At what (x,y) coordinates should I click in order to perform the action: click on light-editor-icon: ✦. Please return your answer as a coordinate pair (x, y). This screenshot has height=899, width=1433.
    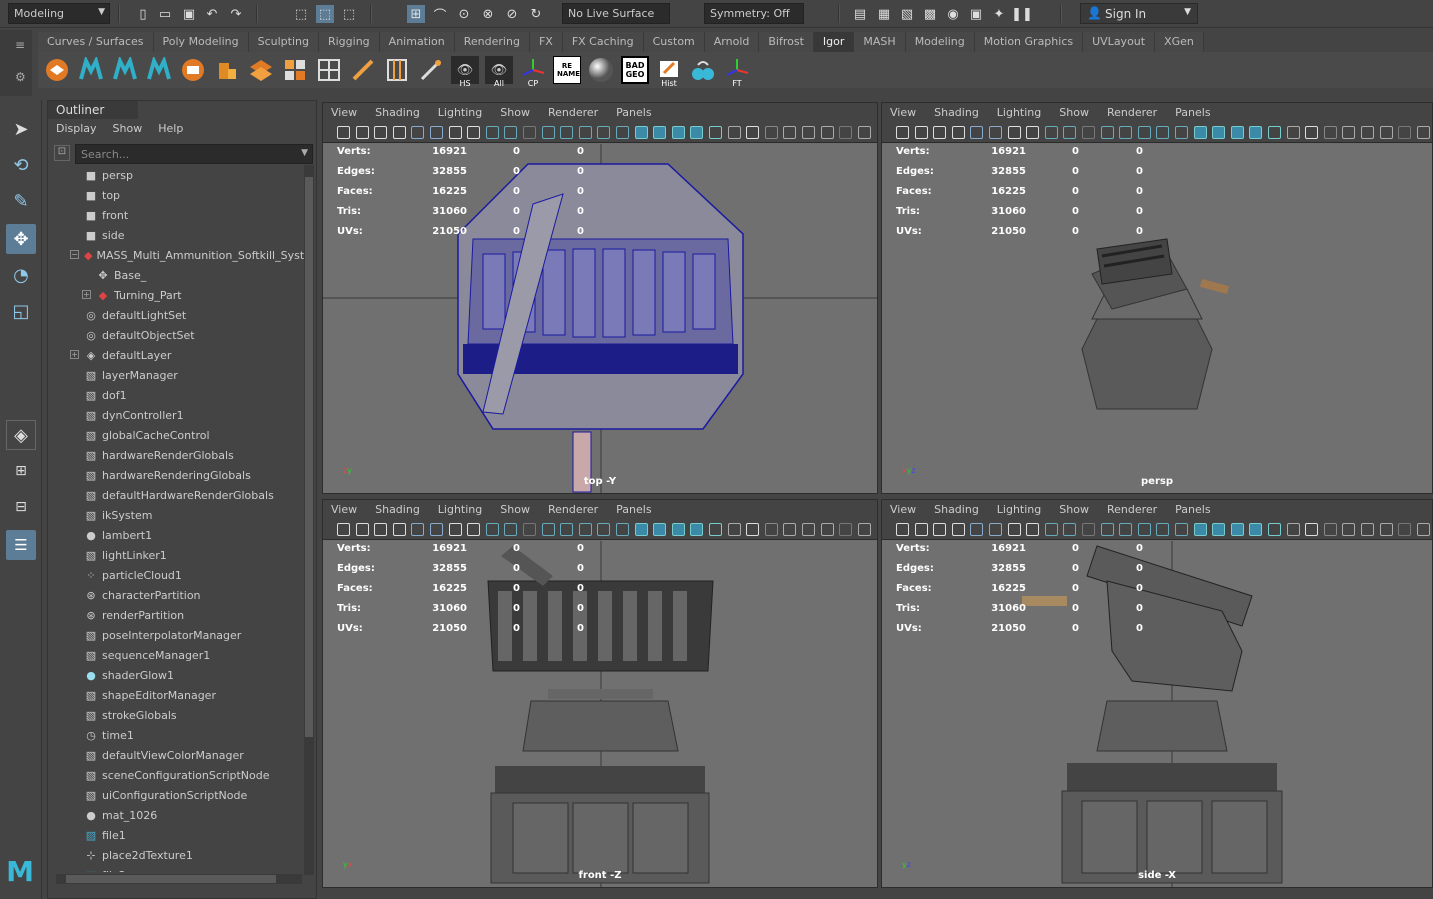
    Looking at the image, I should click on (999, 14).